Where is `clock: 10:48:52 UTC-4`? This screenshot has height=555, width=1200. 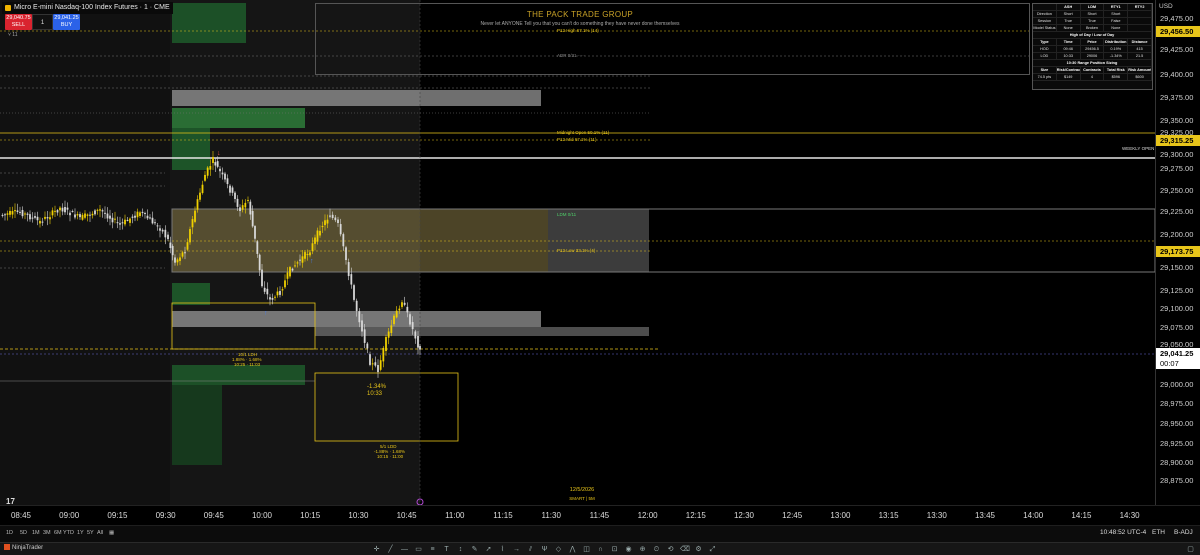
clock: 10:48:52 UTC-4 is located at coordinates (1123, 532).